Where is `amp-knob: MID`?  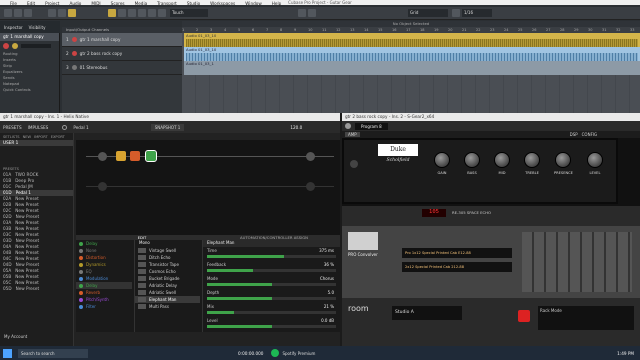
amp-knob: MID is located at coordinates (502, 163).